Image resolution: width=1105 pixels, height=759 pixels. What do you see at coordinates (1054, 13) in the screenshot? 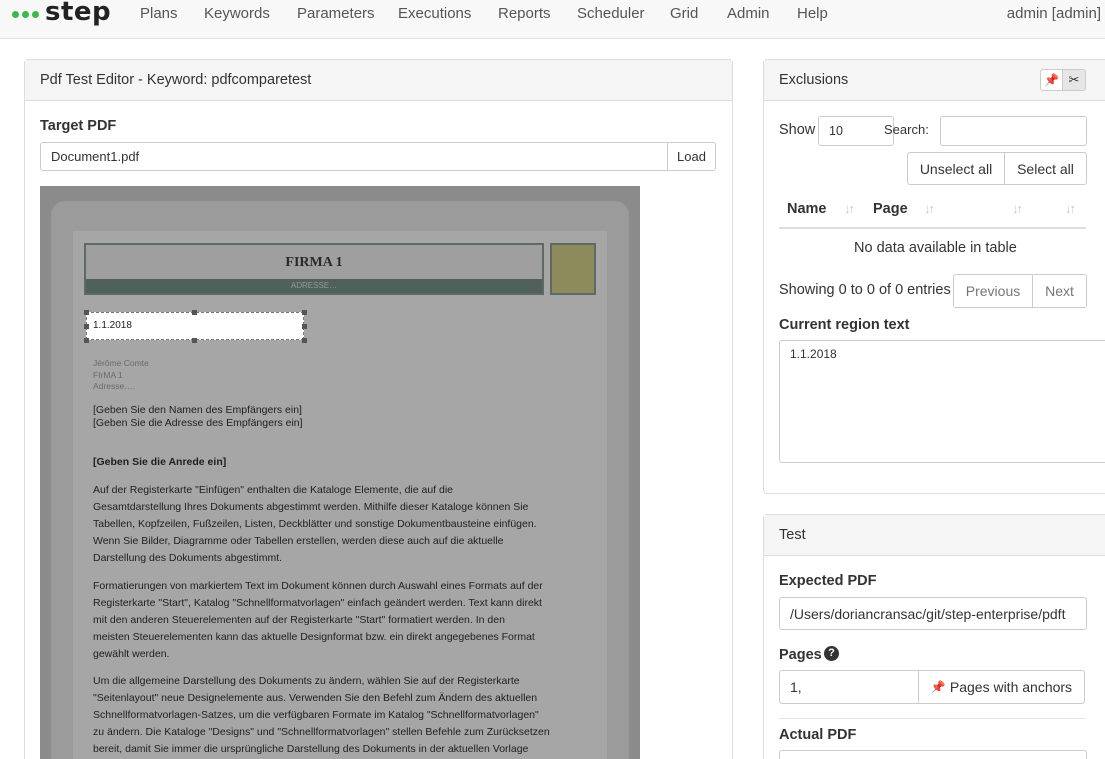
I see `user-menu: admin [admin]` at bounding box center [1054, 13].